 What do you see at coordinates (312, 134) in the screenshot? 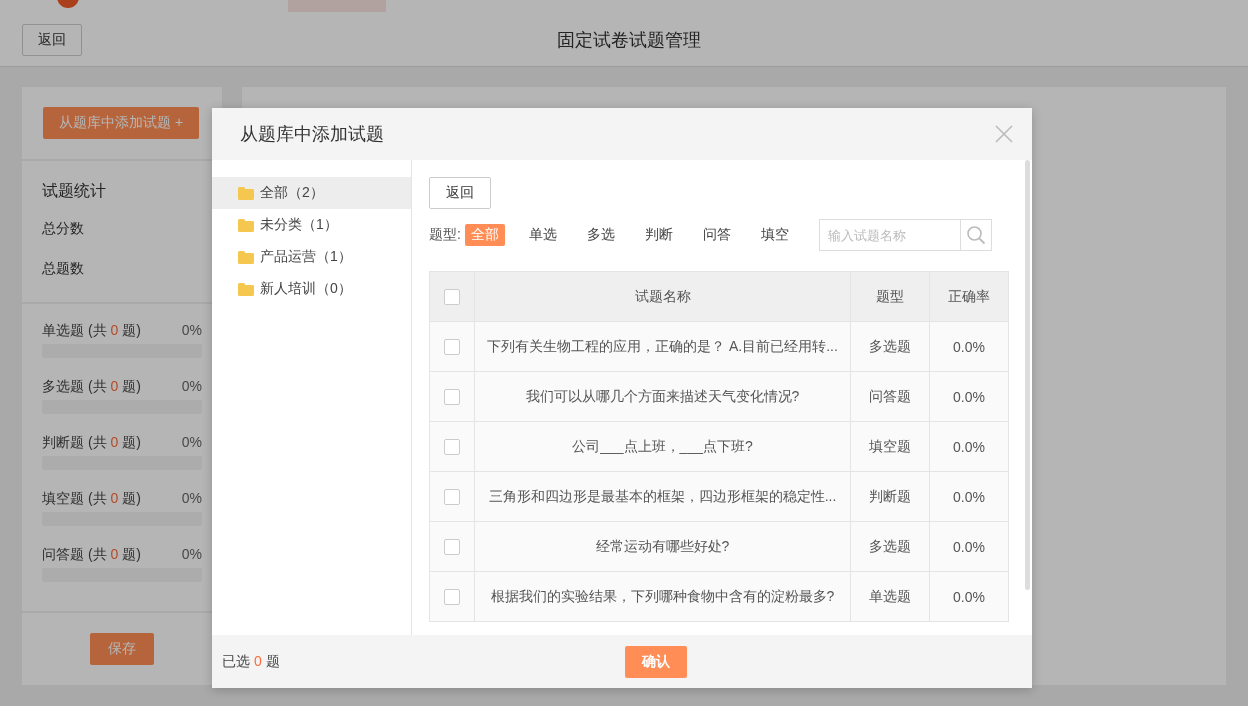
I see `dialog-title: 从题库中添加试题` at bounding box center [312, 134].